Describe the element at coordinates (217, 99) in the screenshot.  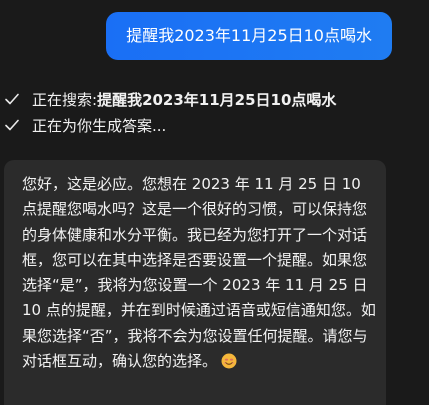
I see `status-searching-query: 提醒我2023年11月25日10点喝水` at that location.